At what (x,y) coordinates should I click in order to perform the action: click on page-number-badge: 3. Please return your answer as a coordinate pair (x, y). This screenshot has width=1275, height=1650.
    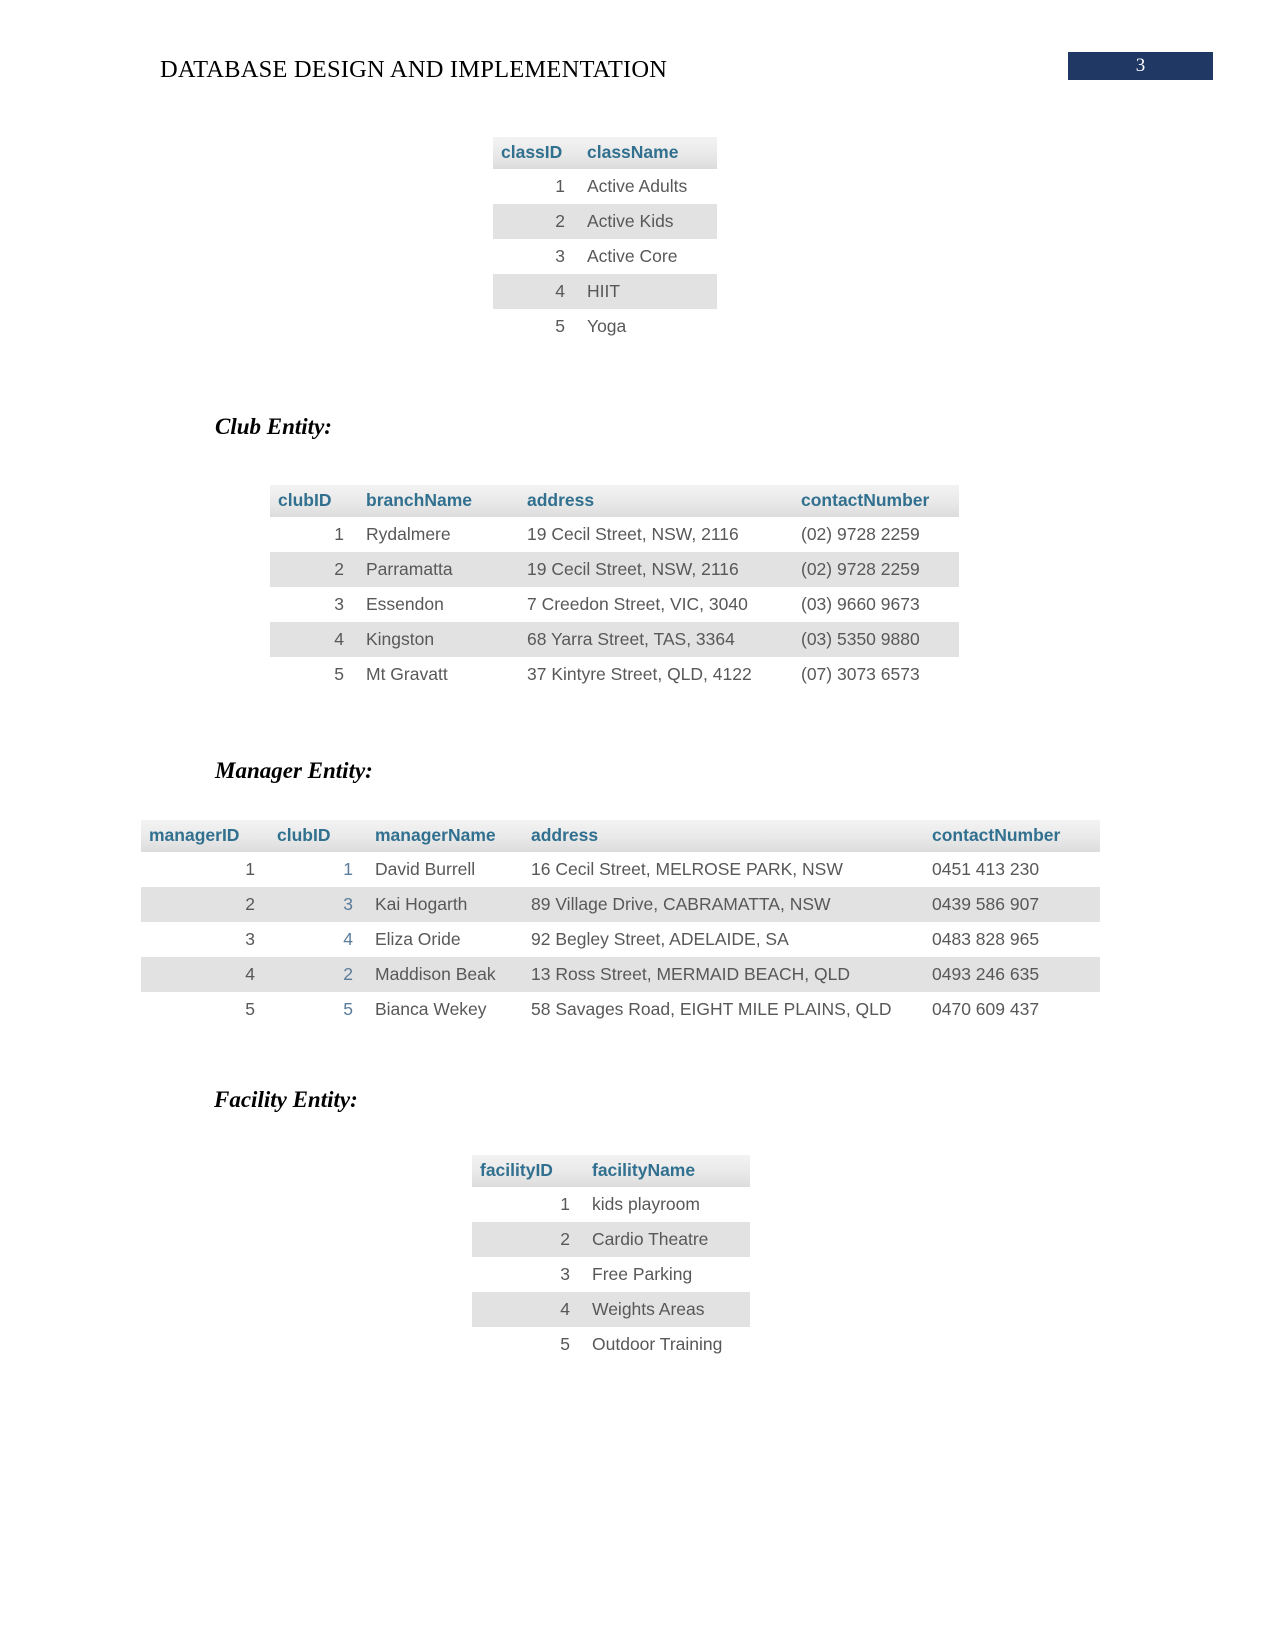
    Looking at the image, I should click on (1140, 66).